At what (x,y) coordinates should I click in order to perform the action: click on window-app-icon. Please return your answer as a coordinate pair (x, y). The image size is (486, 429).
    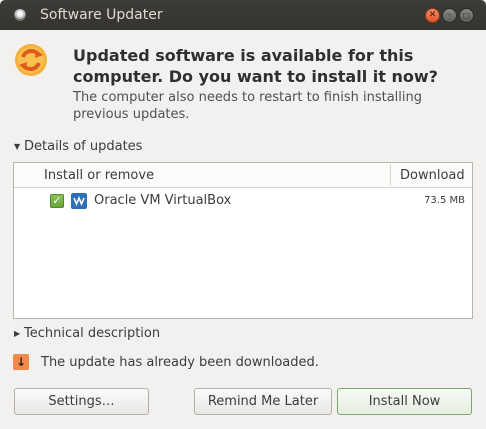
    Looking at the image, I should click on (20, 15).